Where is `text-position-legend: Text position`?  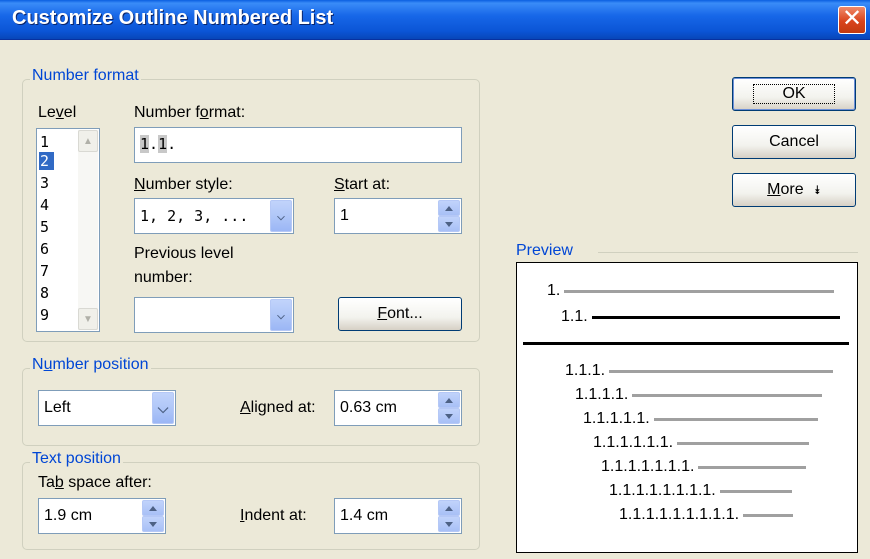
text-position-legend: Text position is located at coordinates (76, 459).